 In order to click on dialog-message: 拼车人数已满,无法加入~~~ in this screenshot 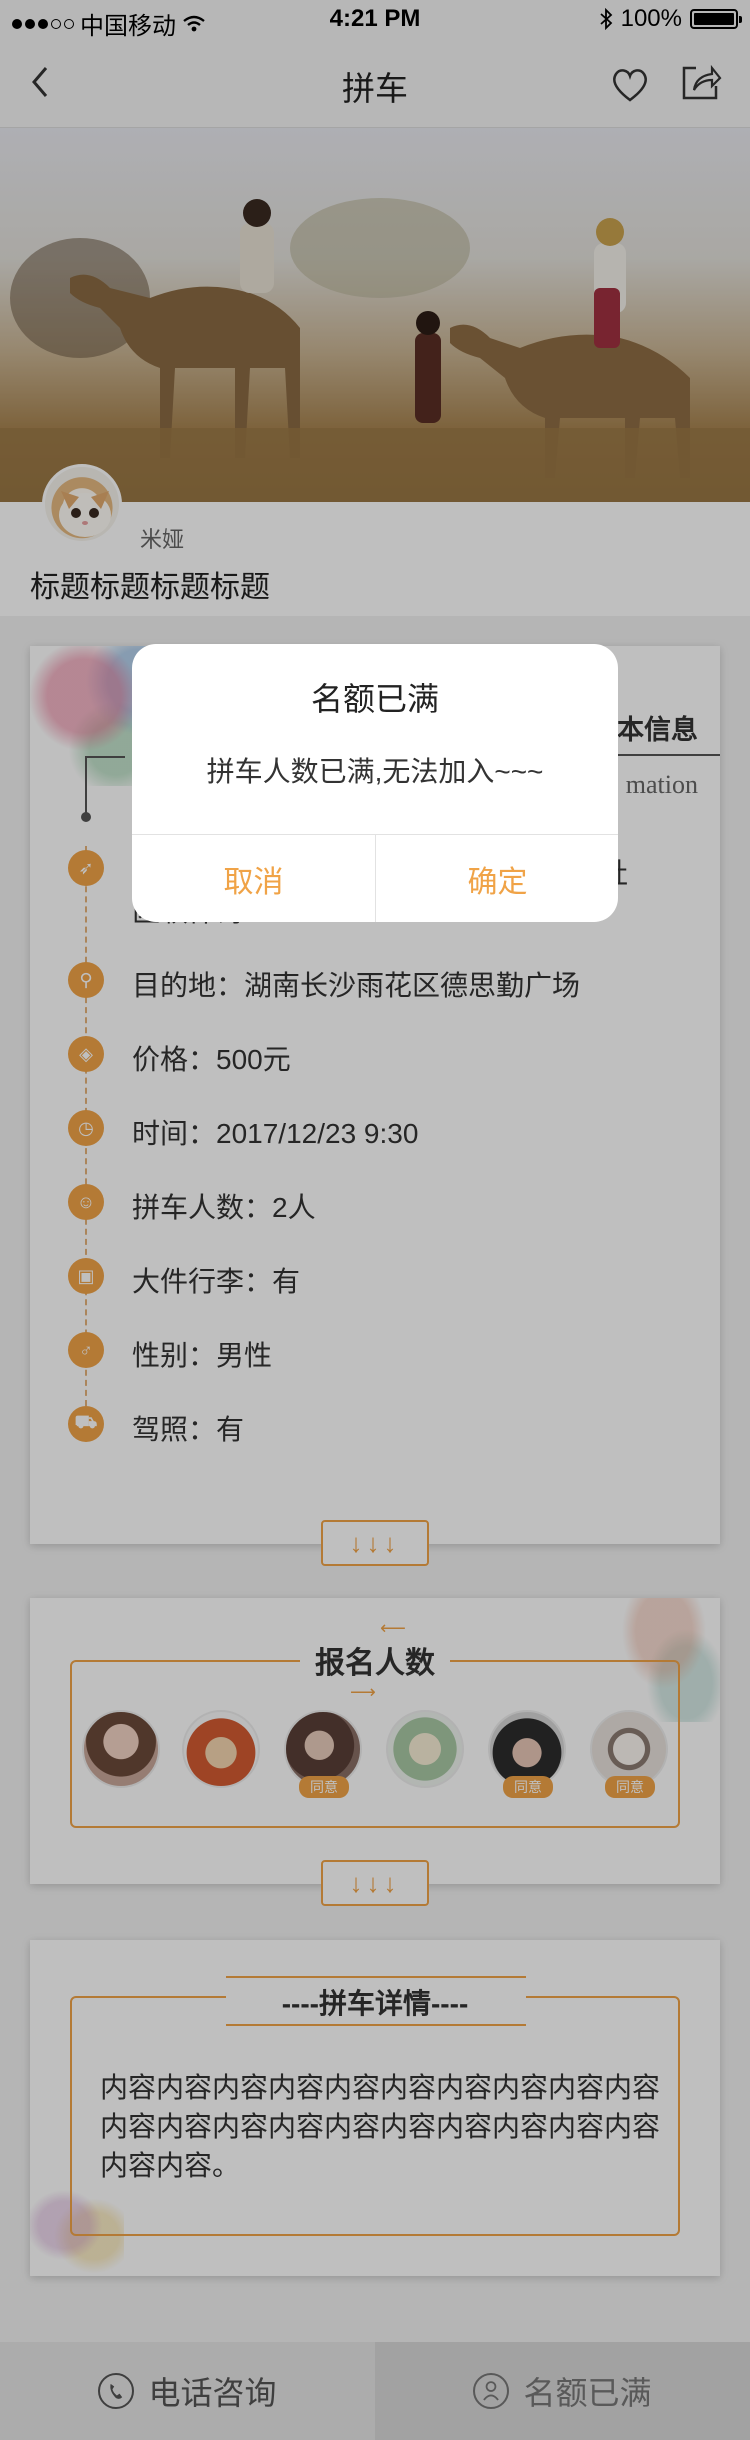, I will do `click(375, 771)`.